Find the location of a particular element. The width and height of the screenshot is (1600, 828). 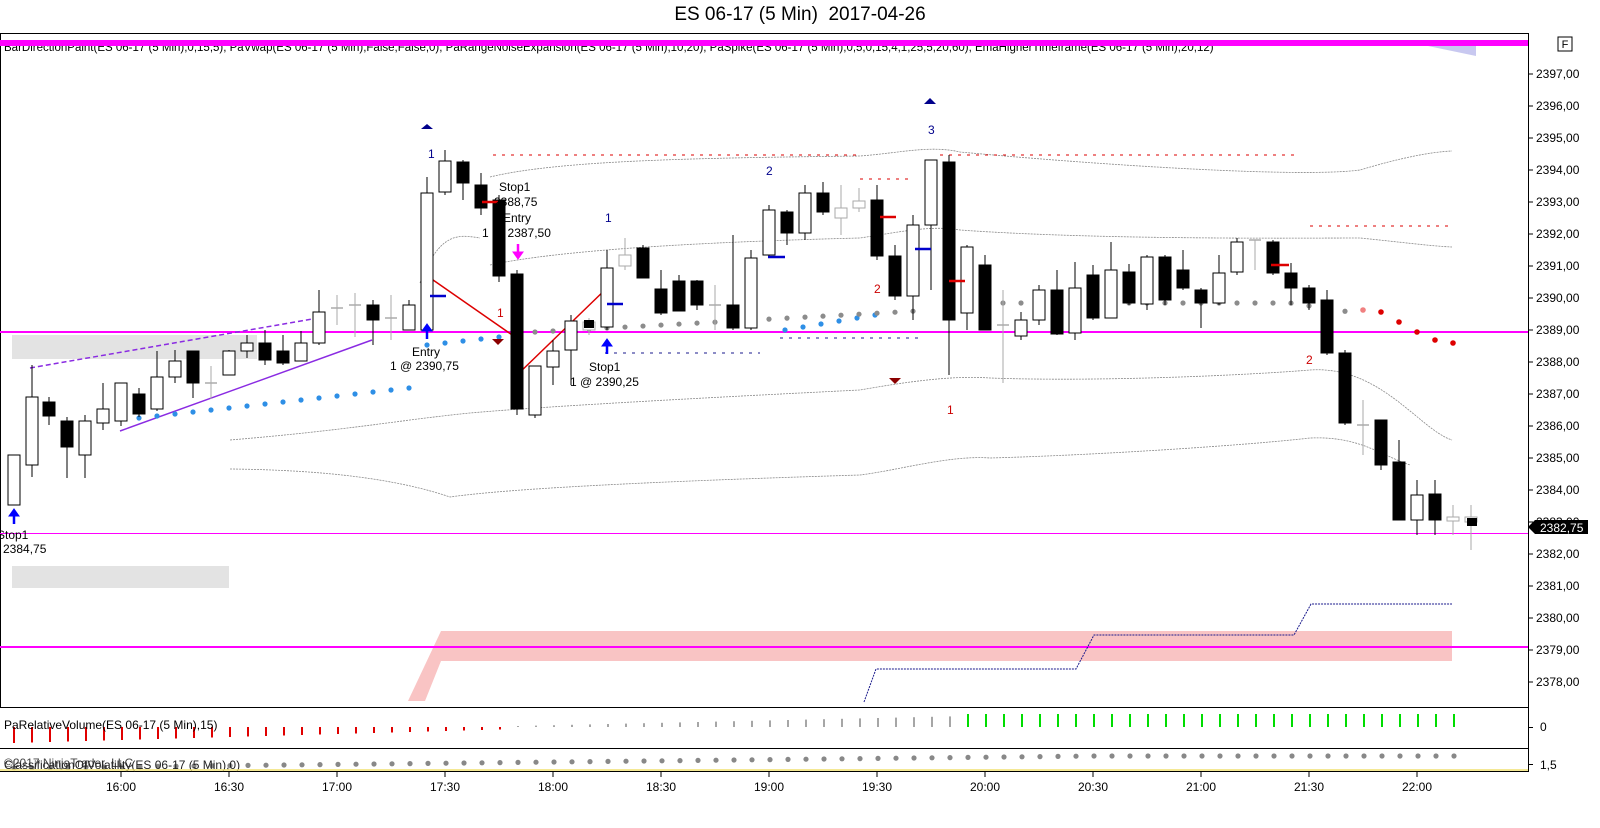

svg-text: 1 is located at coordinates (500, 313).